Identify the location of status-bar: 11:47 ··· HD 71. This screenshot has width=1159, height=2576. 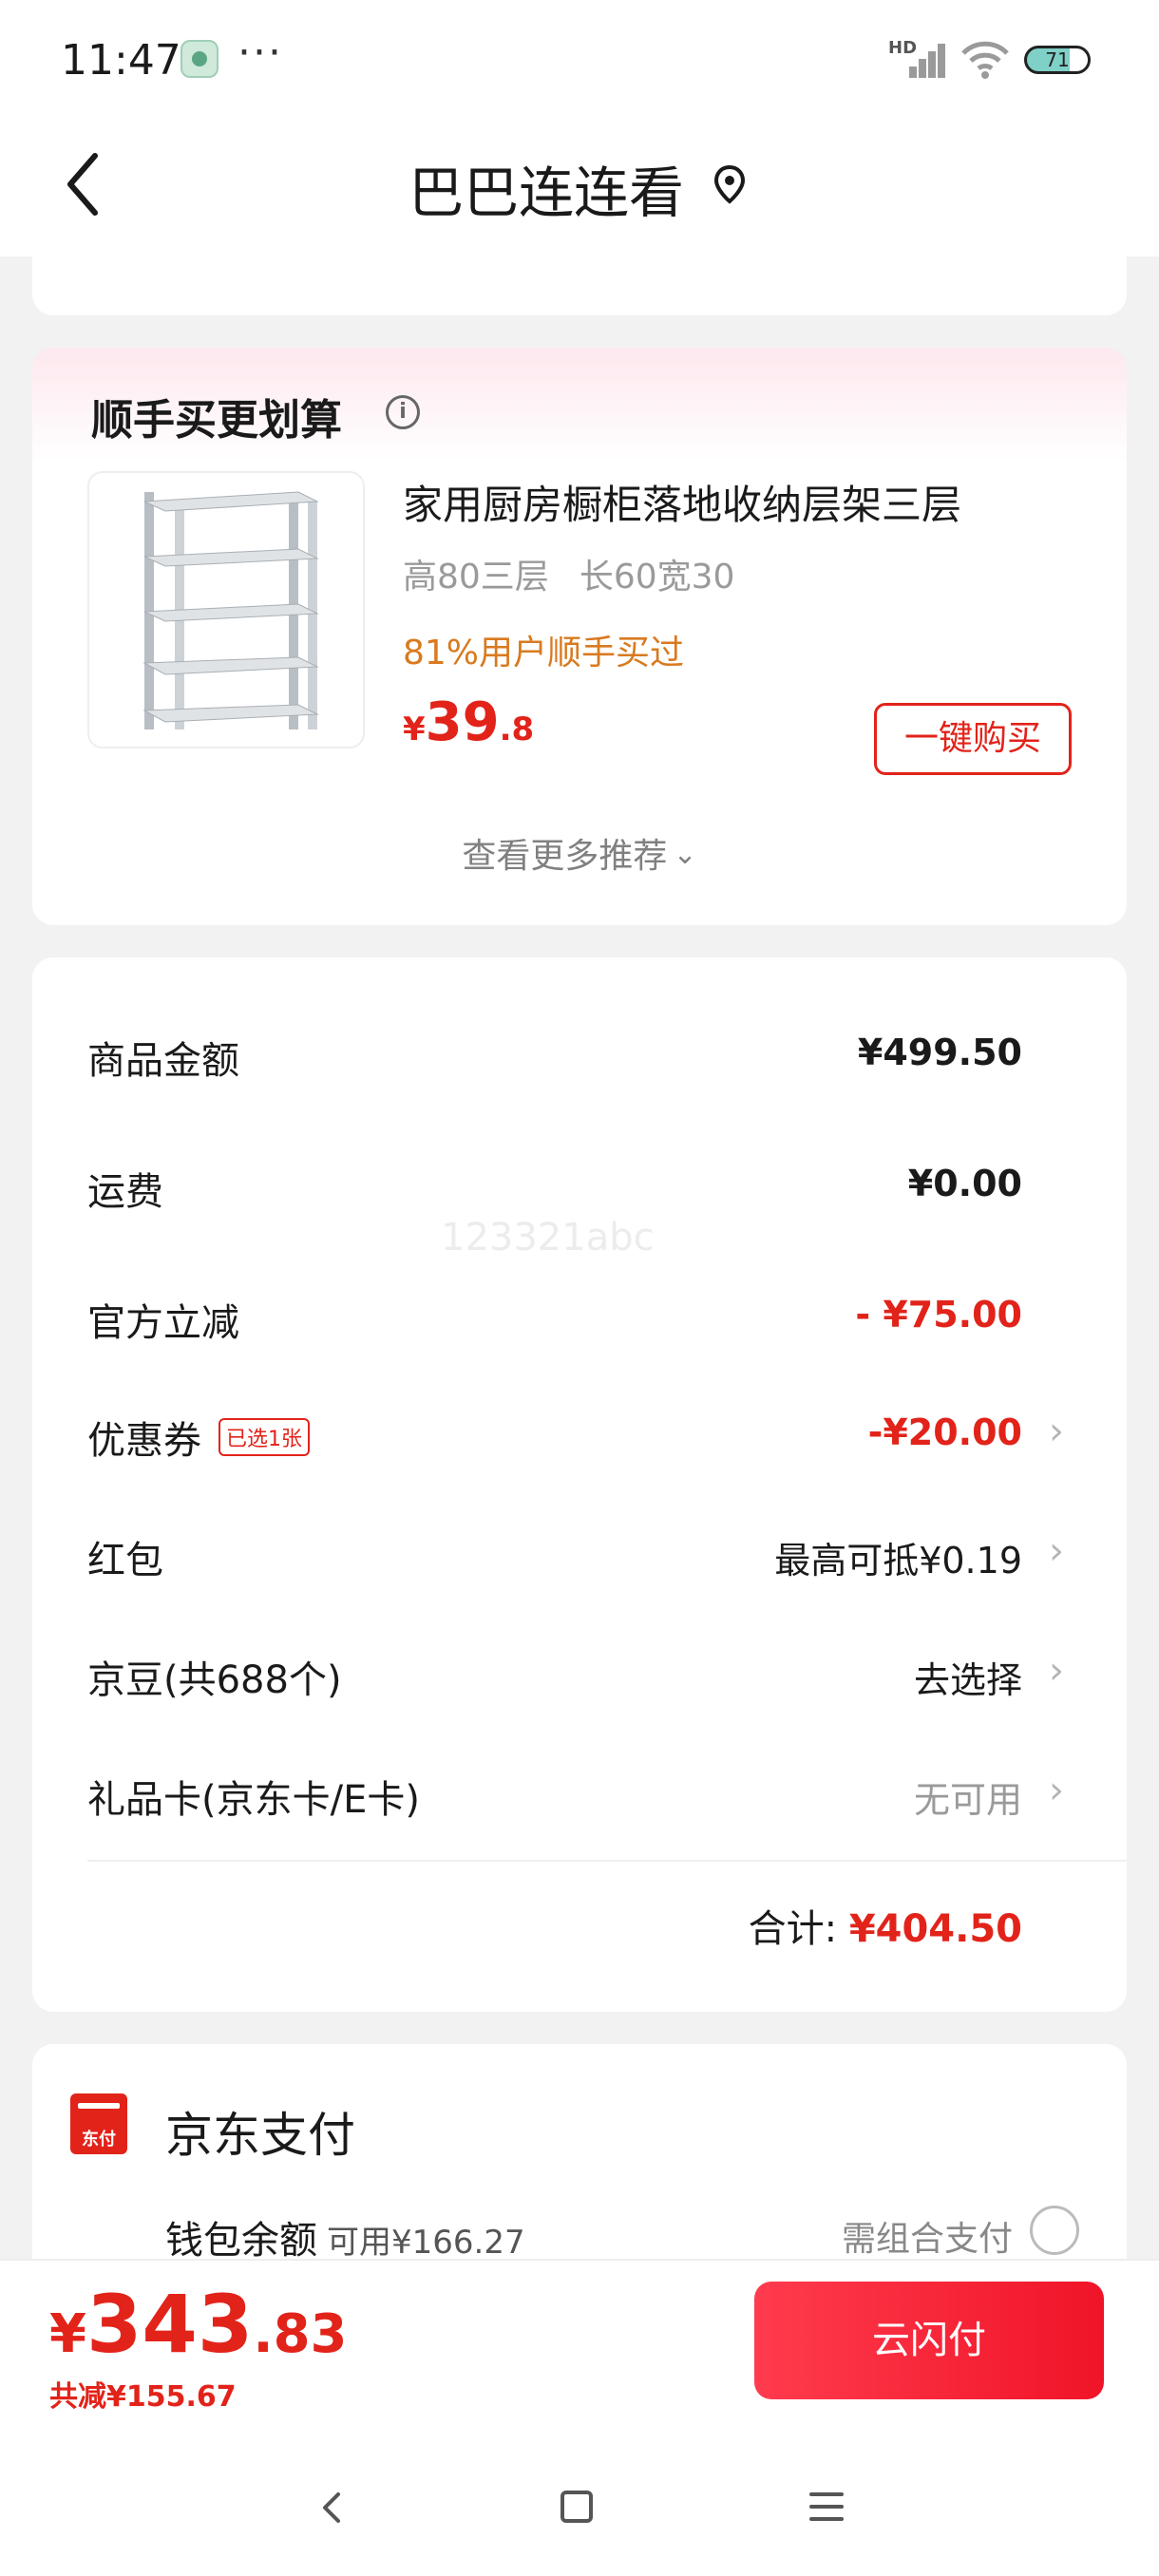
(579, 59).